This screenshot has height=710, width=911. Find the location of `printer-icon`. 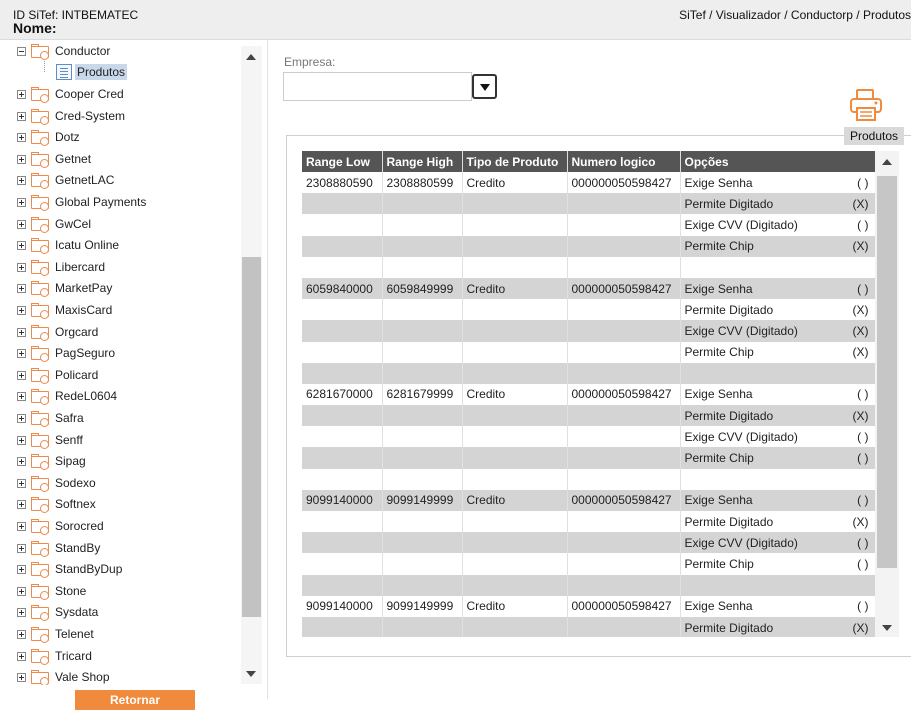

printer-icon is located at coordinates (866, 105).